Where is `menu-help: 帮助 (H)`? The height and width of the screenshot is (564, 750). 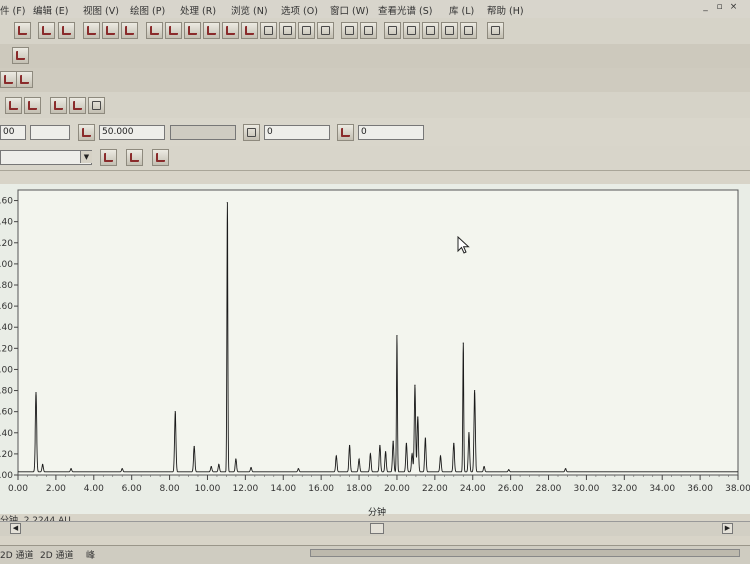 menu-help: 帮助 (H) is located at coordinates (505, 10).